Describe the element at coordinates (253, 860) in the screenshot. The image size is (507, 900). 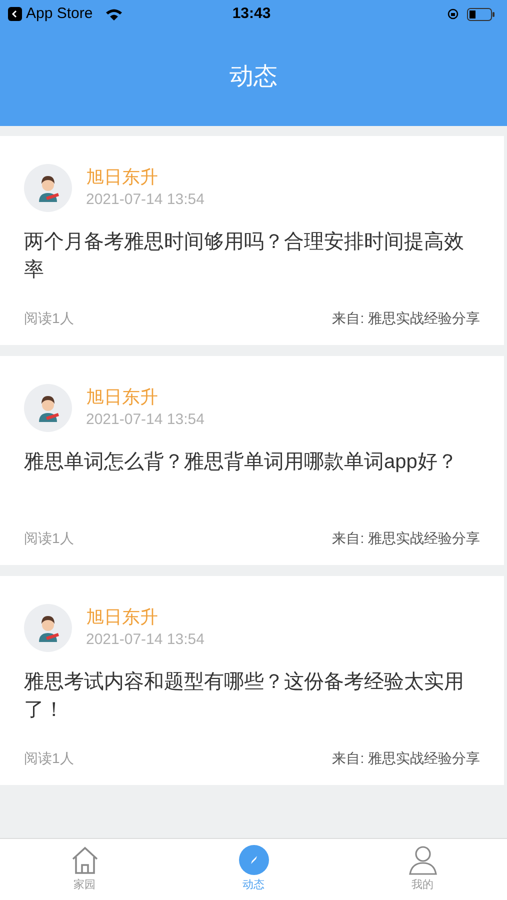
I see `compass-icon` at that location.